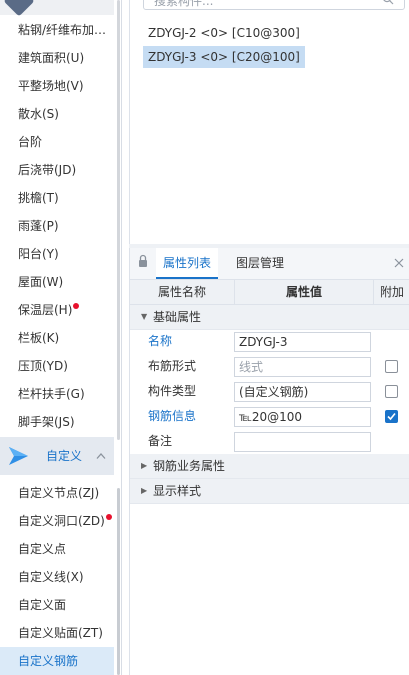 The image size is (409, 675). I want to click on tab-property-list: 属性列表, so click(187, 263).